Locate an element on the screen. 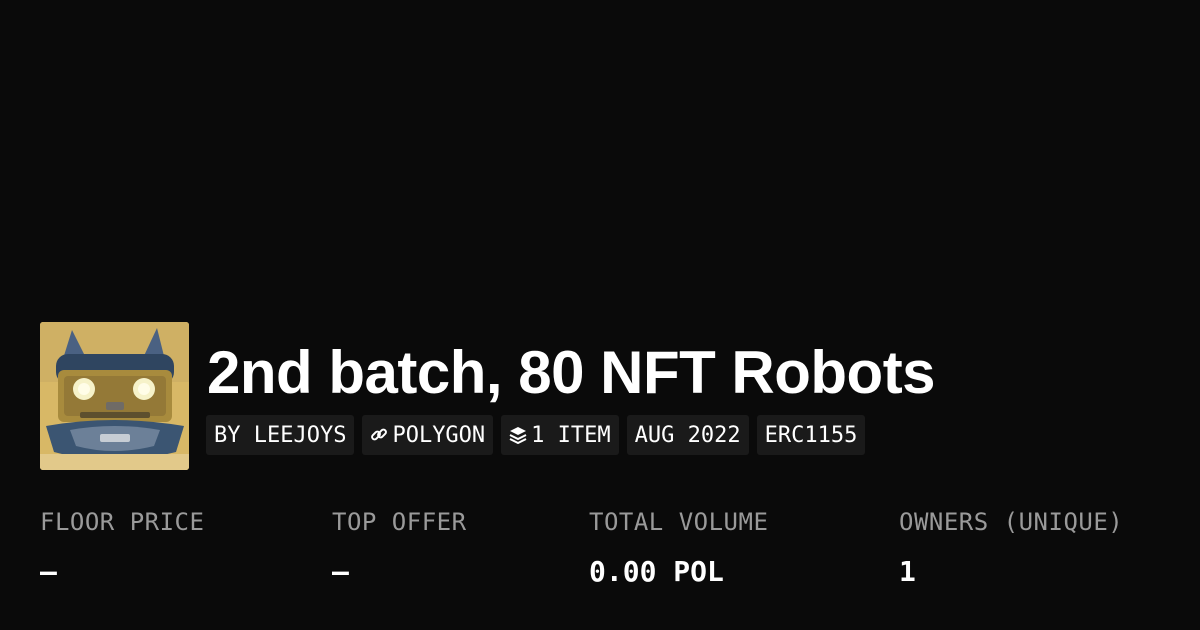  collection-avatar is located at coordinates (114, 396).